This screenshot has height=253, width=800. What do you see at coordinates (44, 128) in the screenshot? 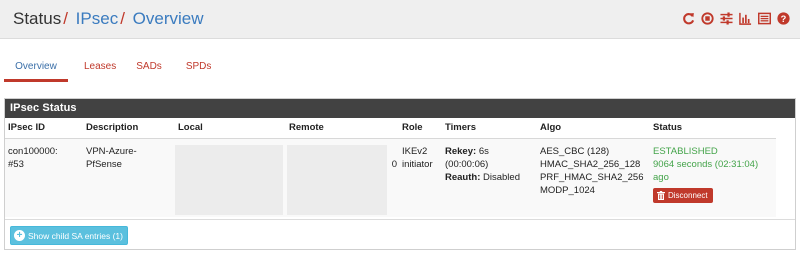
I see `column-header-ipsec-id: IPsec ID` at bounding box center [44, 128].